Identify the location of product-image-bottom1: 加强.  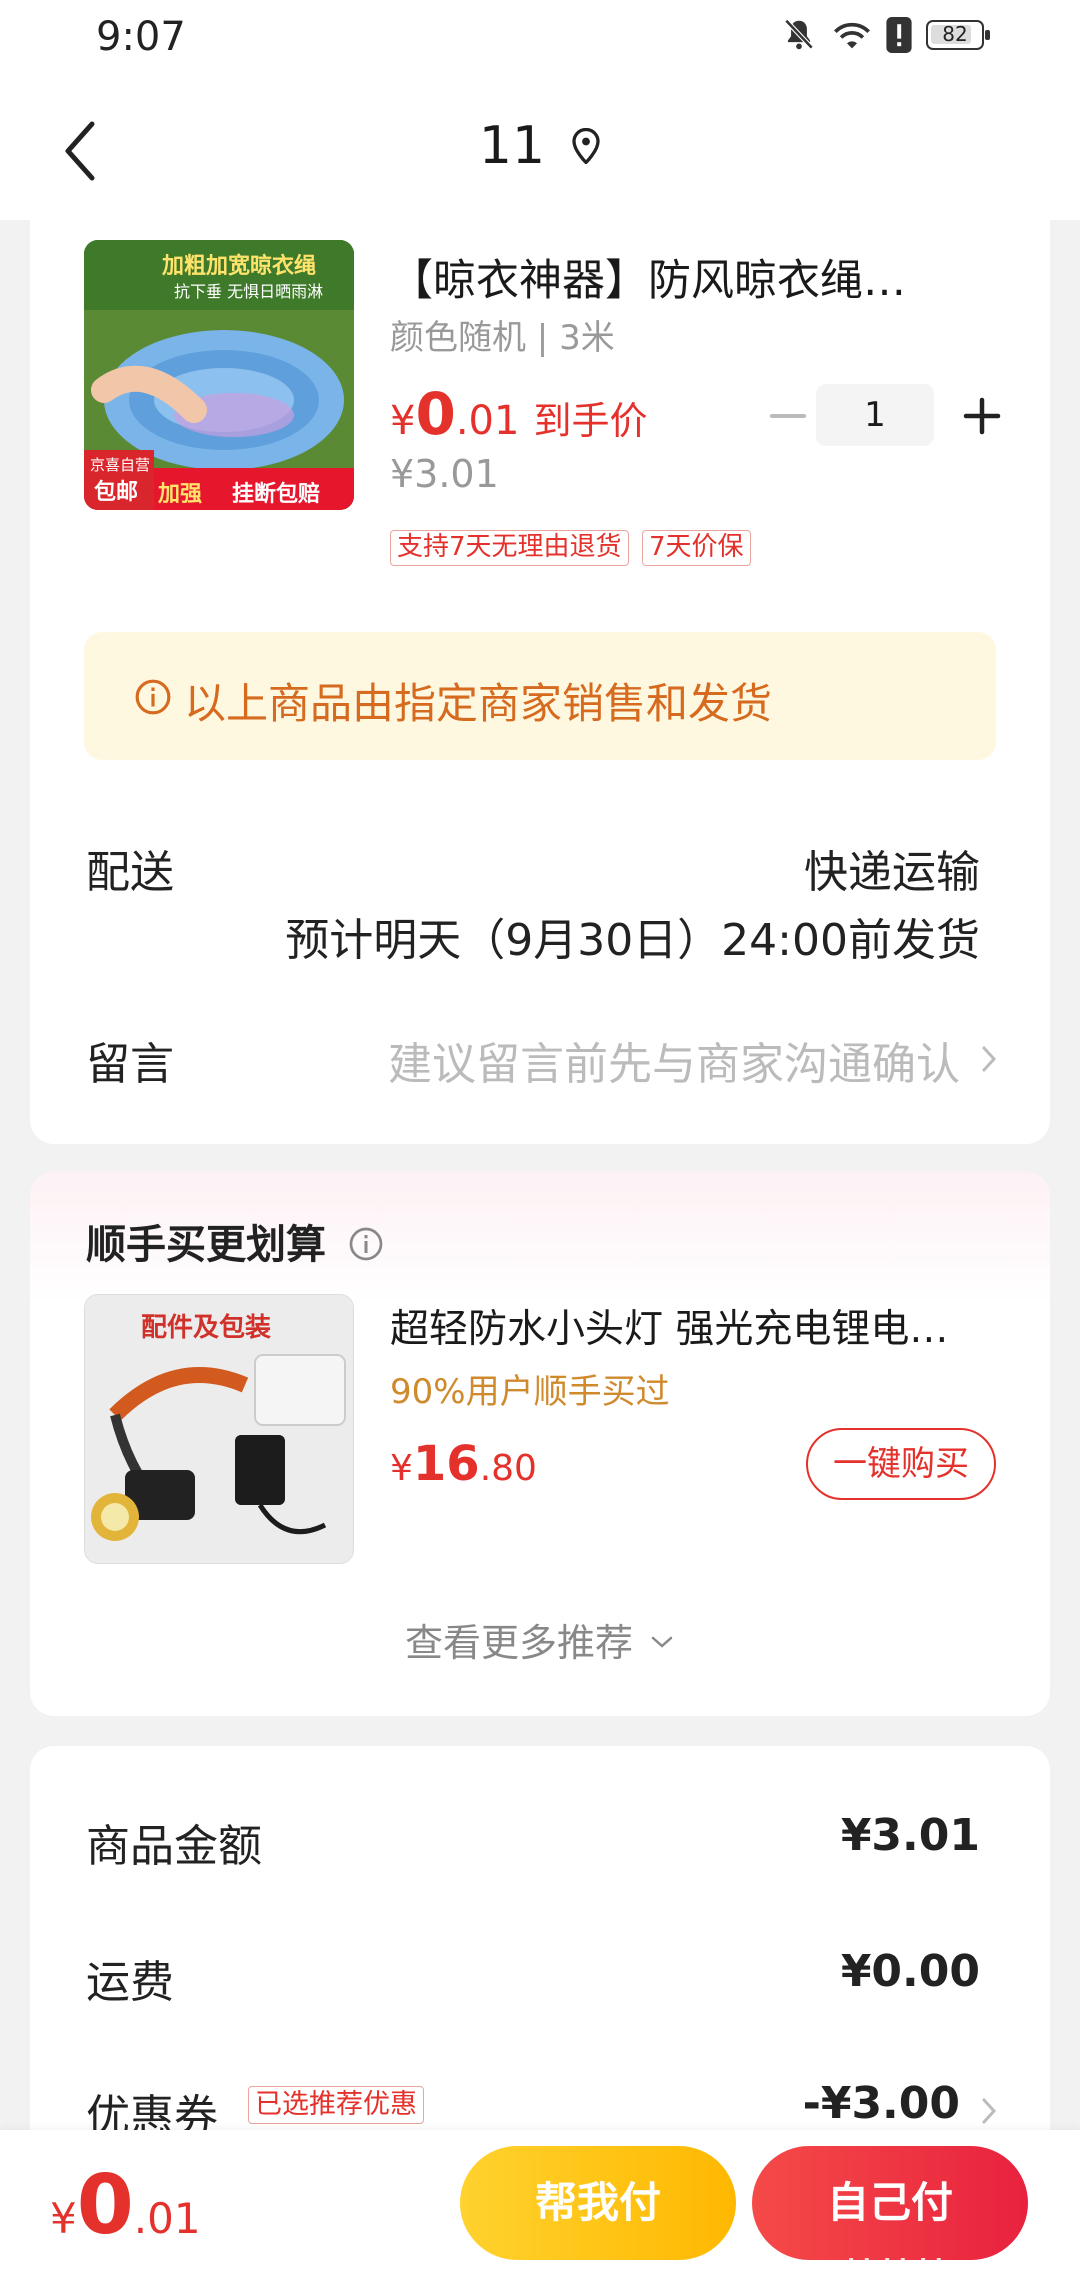
(180, 494).